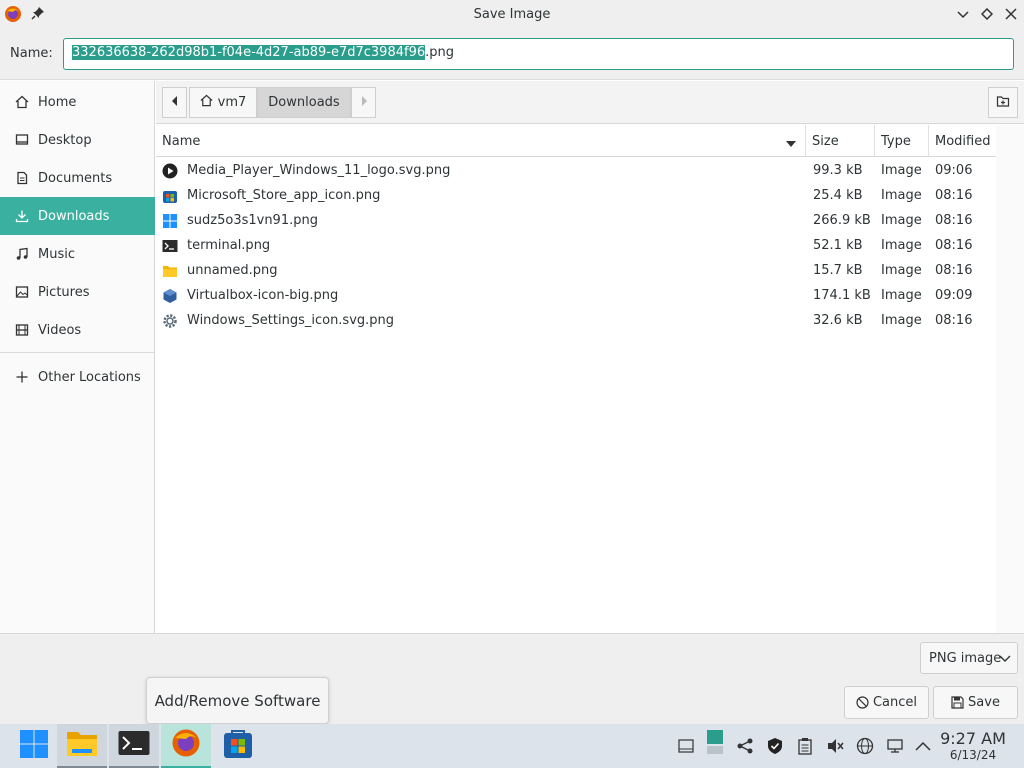 This screenshot has height=768, width=1024. What do you see at coordinates (923, 746) in the screenshot?
I see `chevron-up-icon` at bounding box center [923, 746].